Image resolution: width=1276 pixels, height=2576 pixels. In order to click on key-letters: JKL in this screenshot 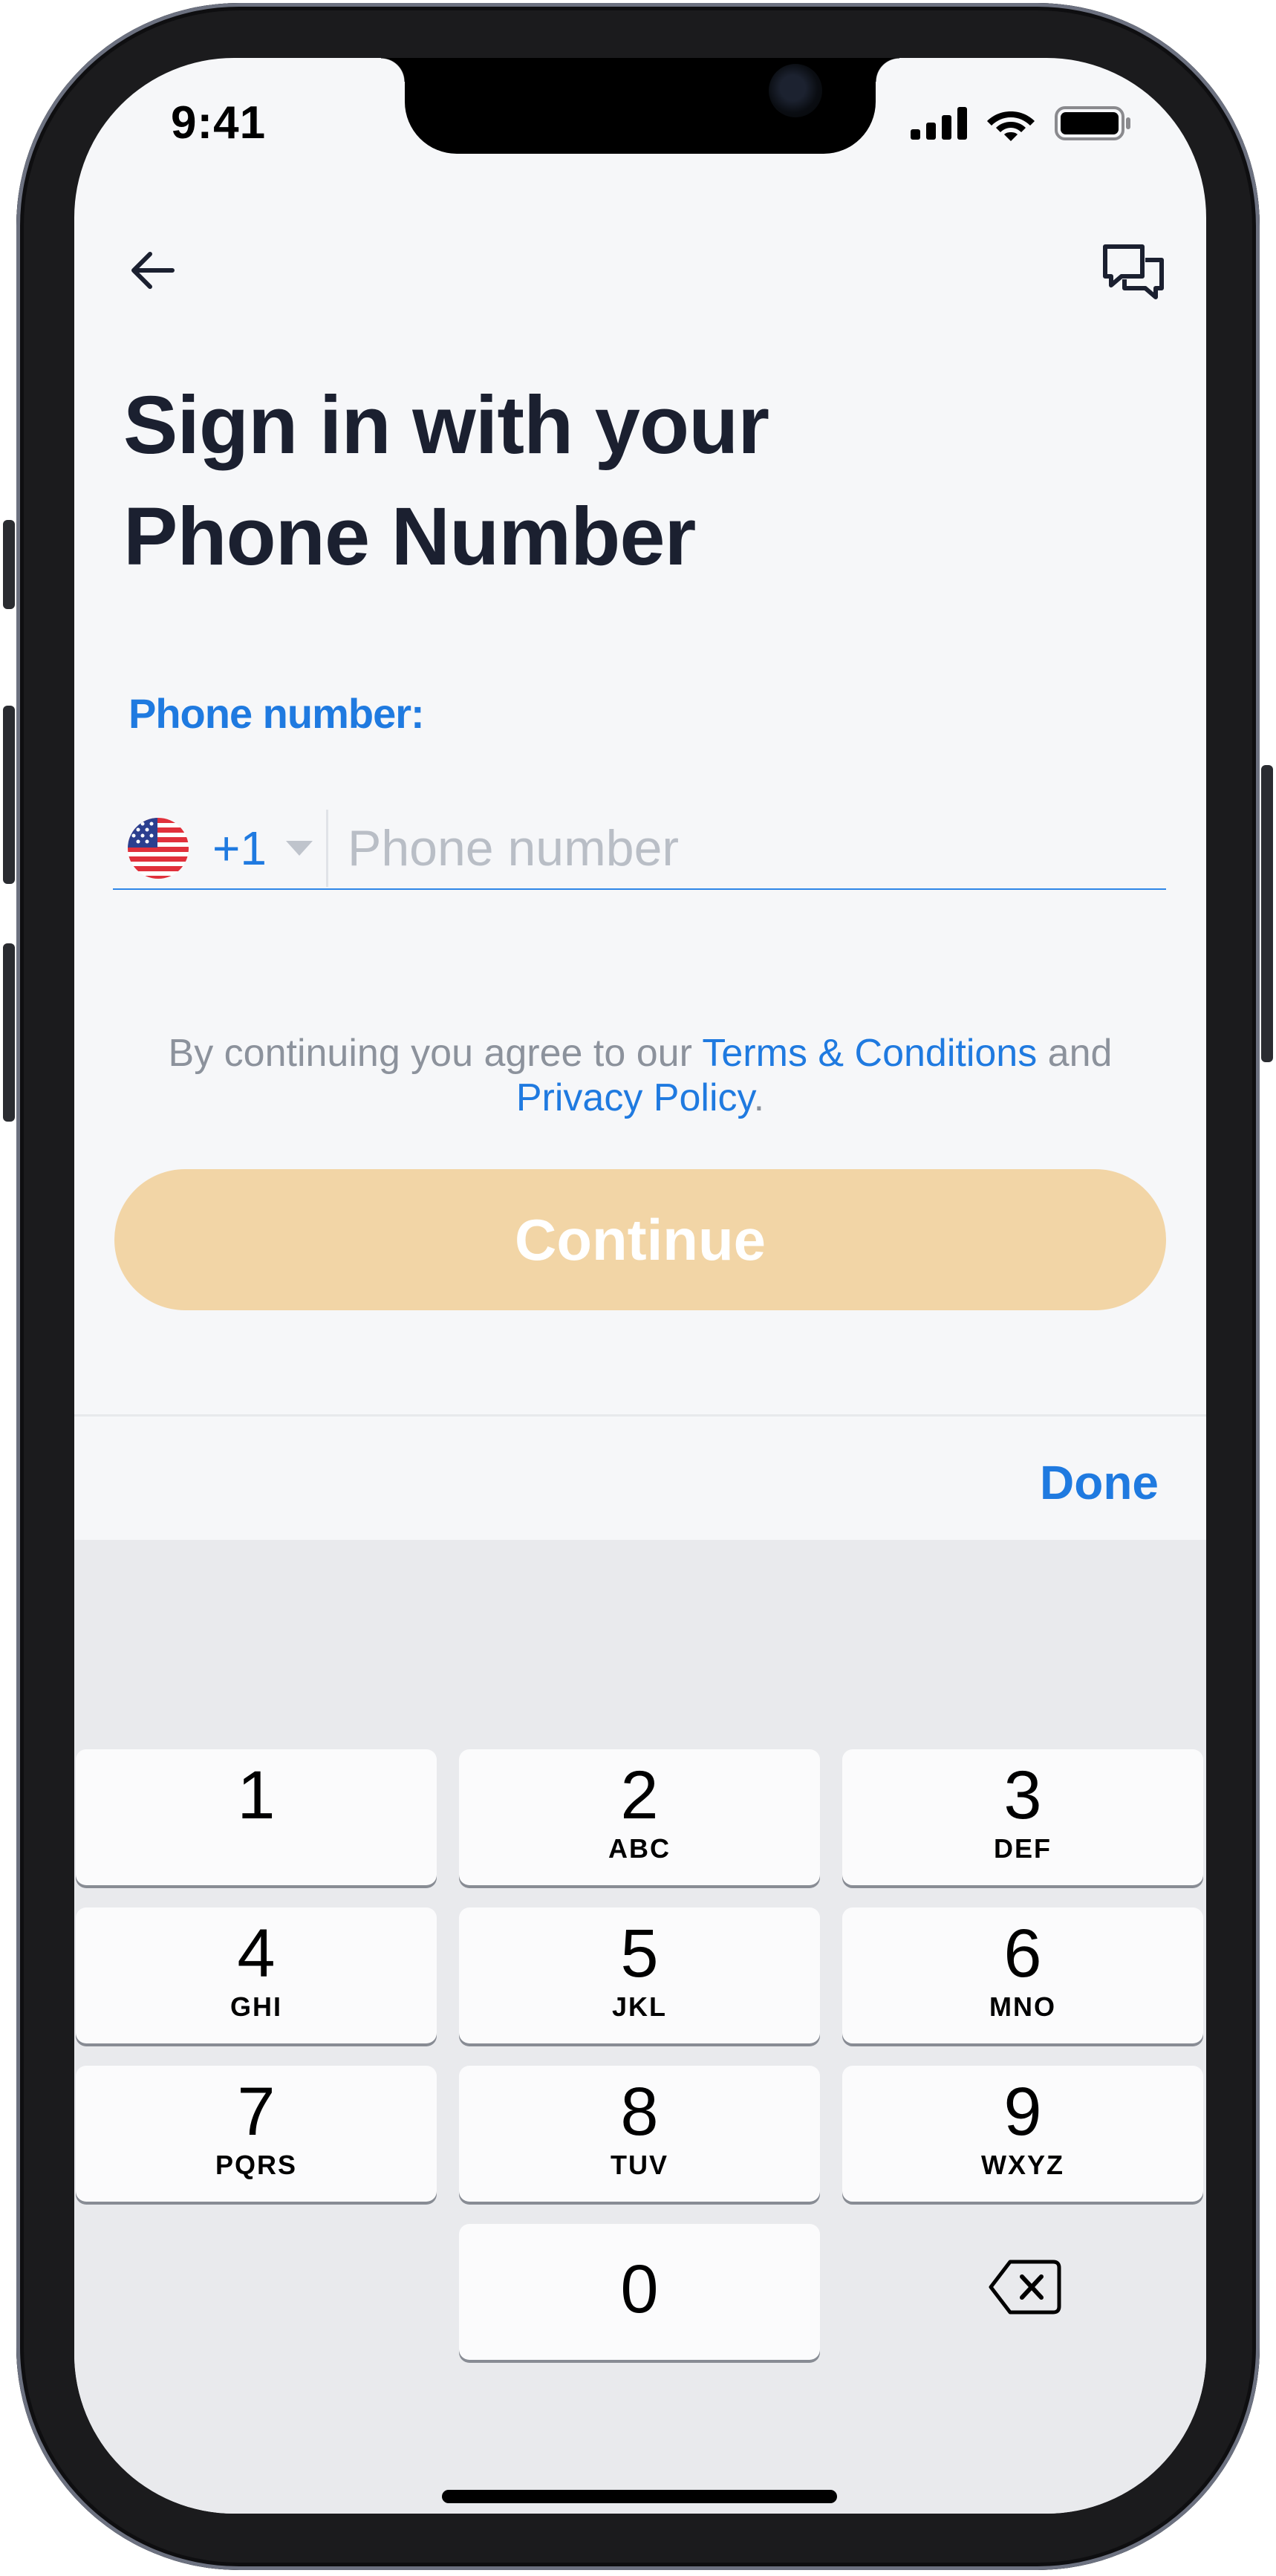, I will do `click(639, 2006)`.